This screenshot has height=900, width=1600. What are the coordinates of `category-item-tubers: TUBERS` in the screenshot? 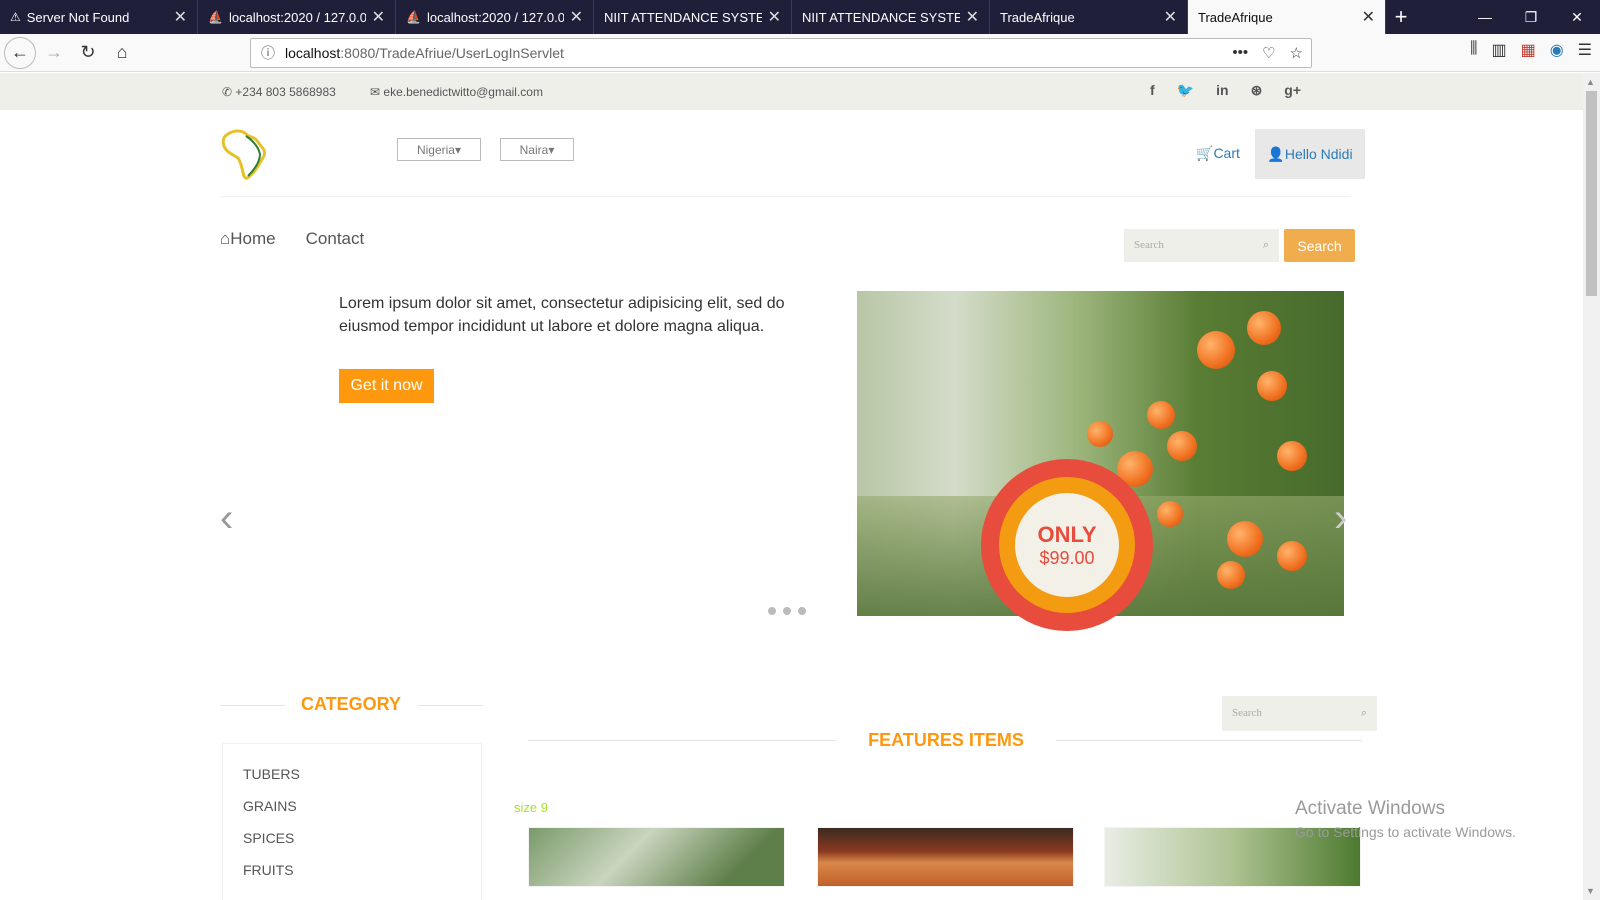 It's located at (271, 774).